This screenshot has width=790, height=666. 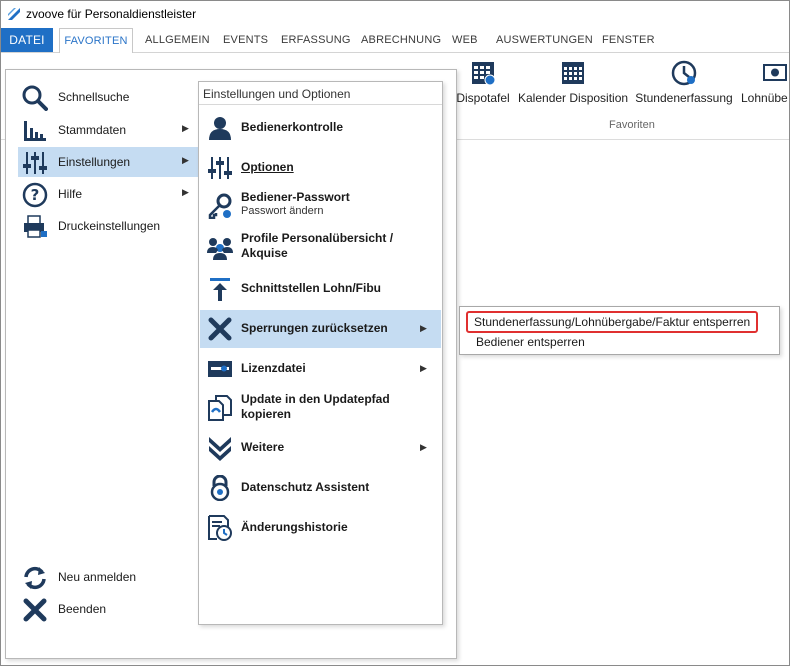 I want to click on menu-item-label: Druckeinstellungen, so click(x=109, y=226).